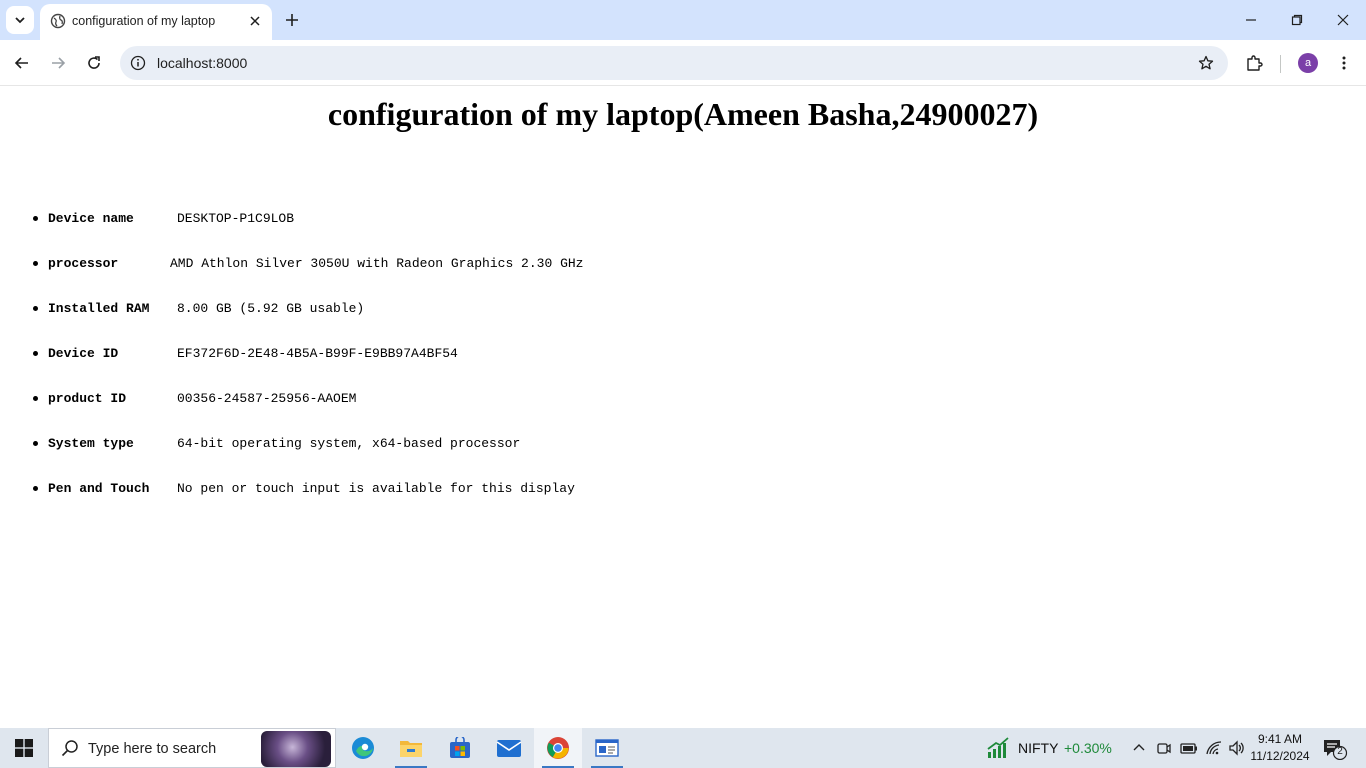 Image resolution: width=1366 pixels, height=768 pixels. I want to click on chrome-app, so click(558, 748).